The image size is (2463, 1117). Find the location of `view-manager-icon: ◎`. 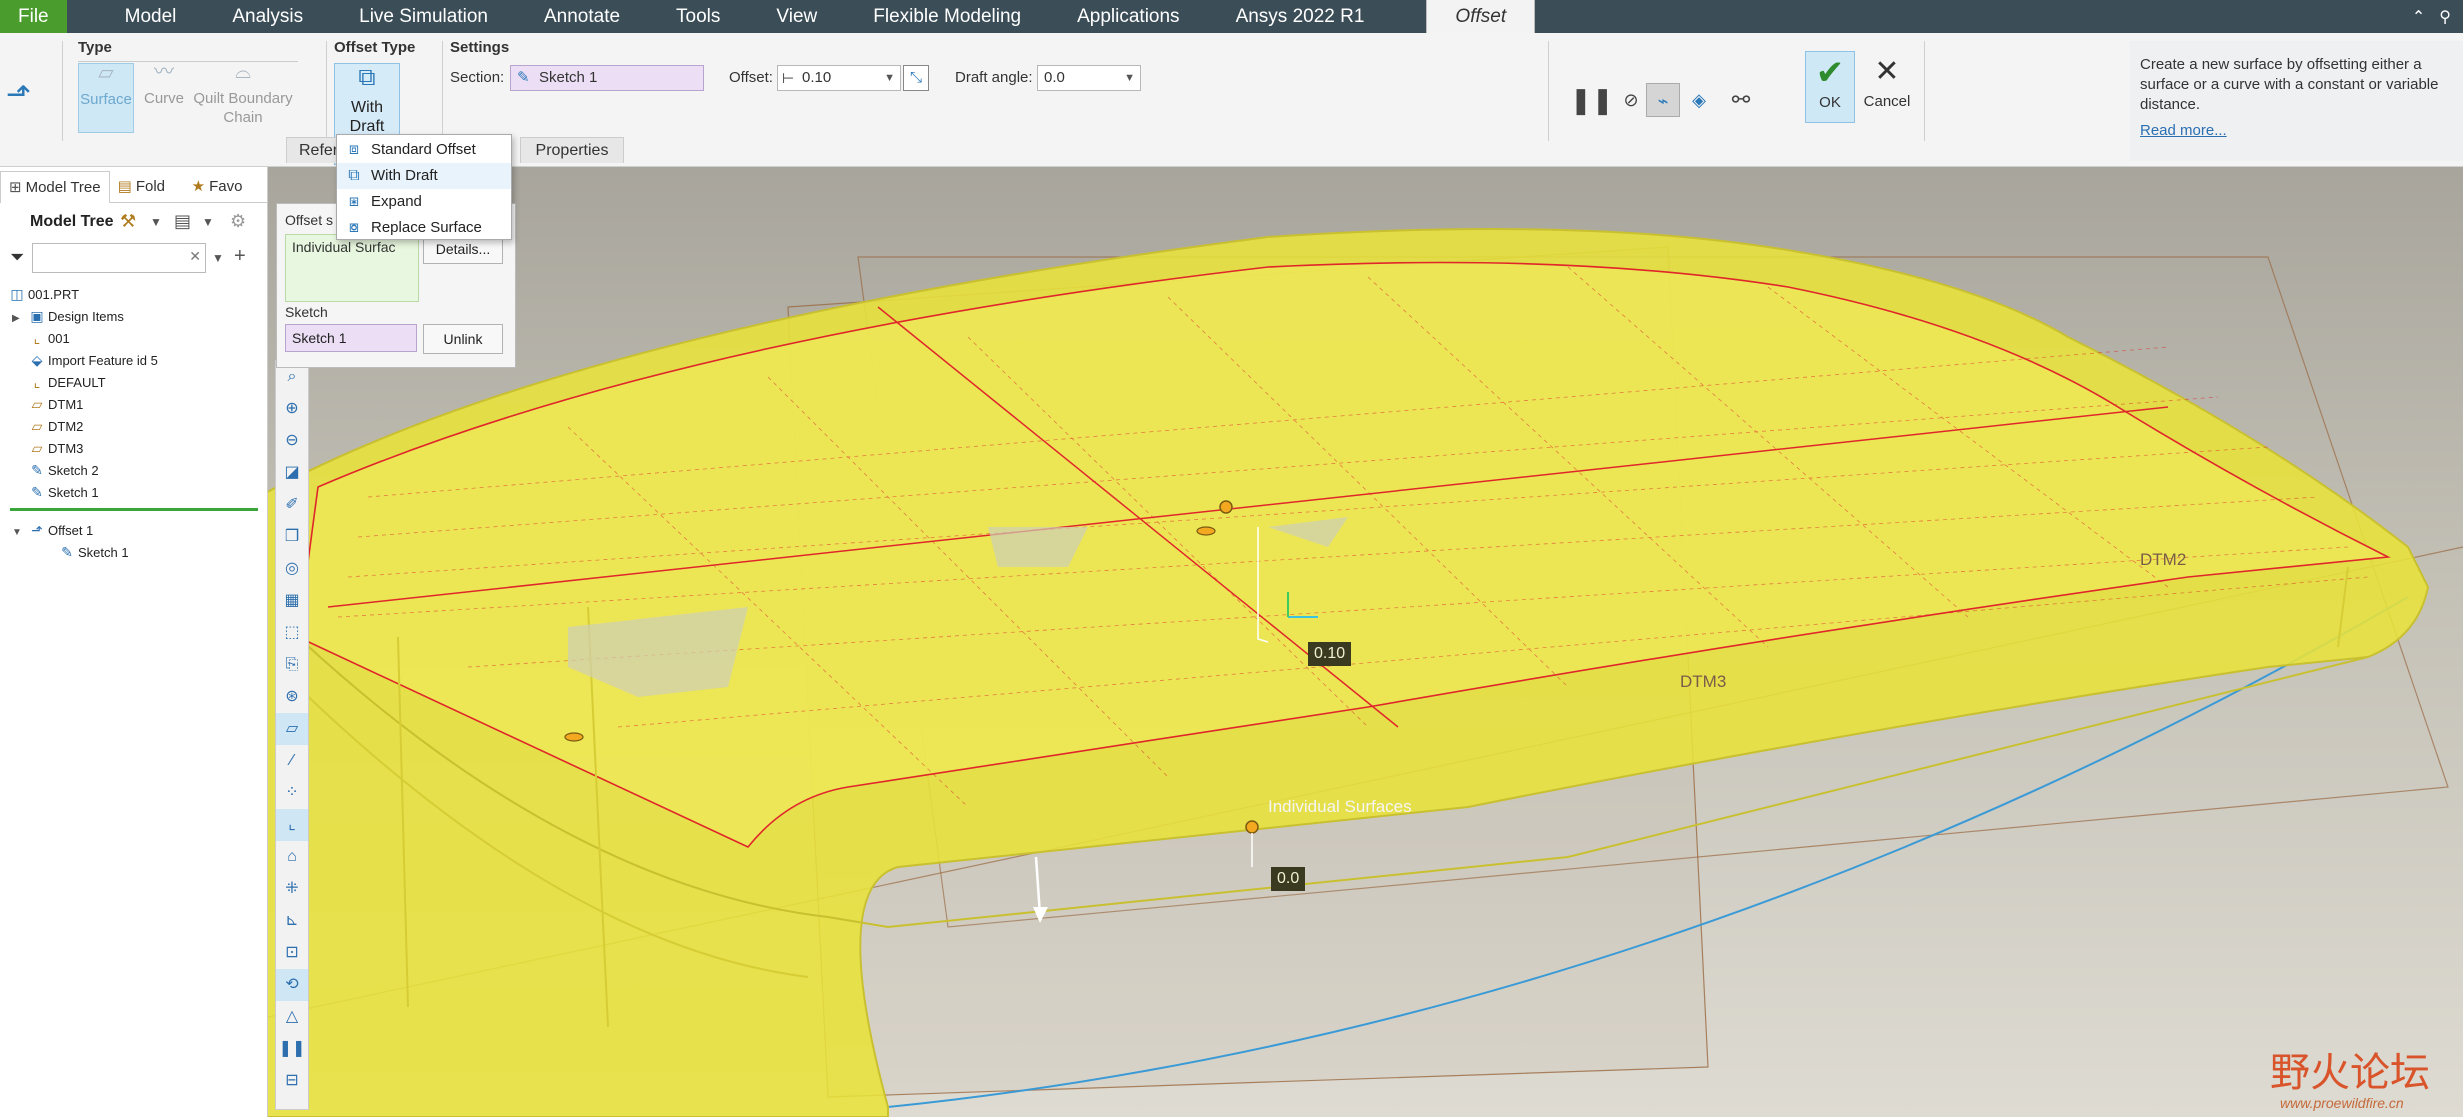

view-manager-icon: ◎ is located at coordinates (292, 569).